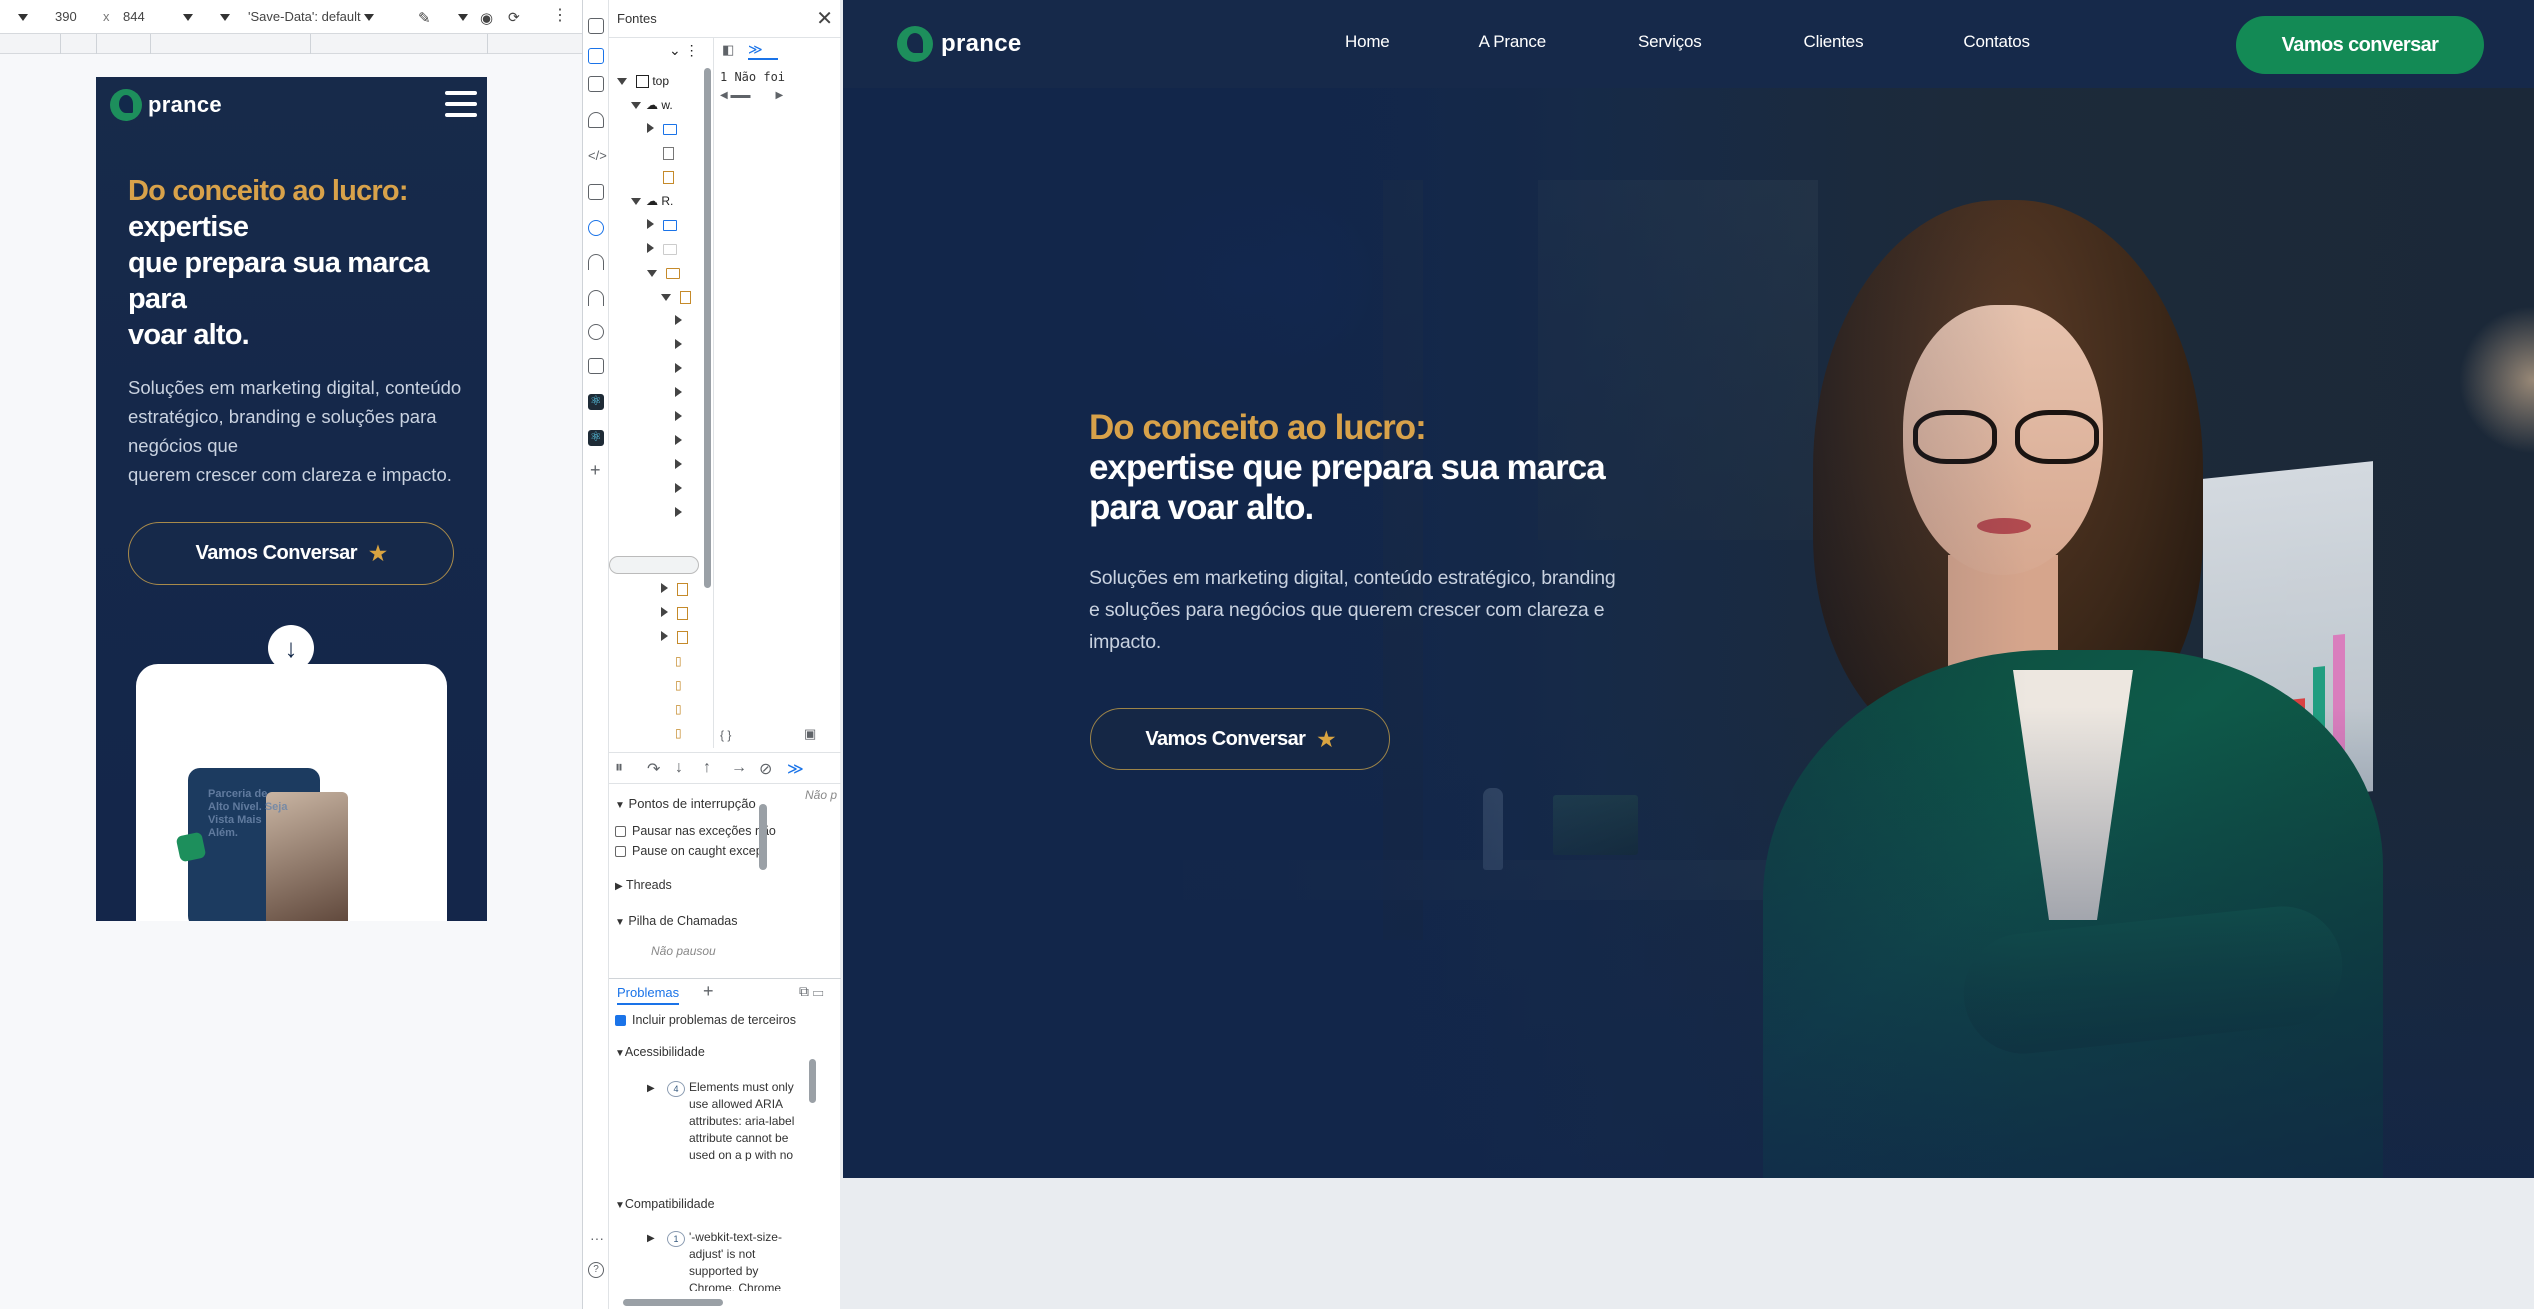 This screenshot has height=1309, width=2534. Describe the element at coordinates (1513, 42) in the screenshot. I see `nav-a-prance: A Prance` at that location.